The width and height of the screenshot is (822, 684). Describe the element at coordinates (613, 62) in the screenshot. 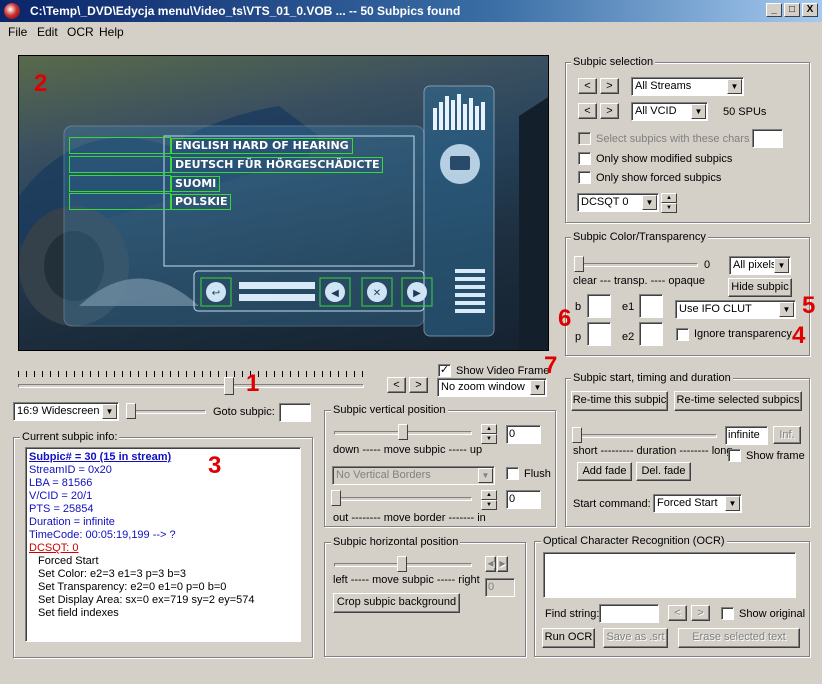

I see `subpic-selection-title: Subpic selection` at that location.